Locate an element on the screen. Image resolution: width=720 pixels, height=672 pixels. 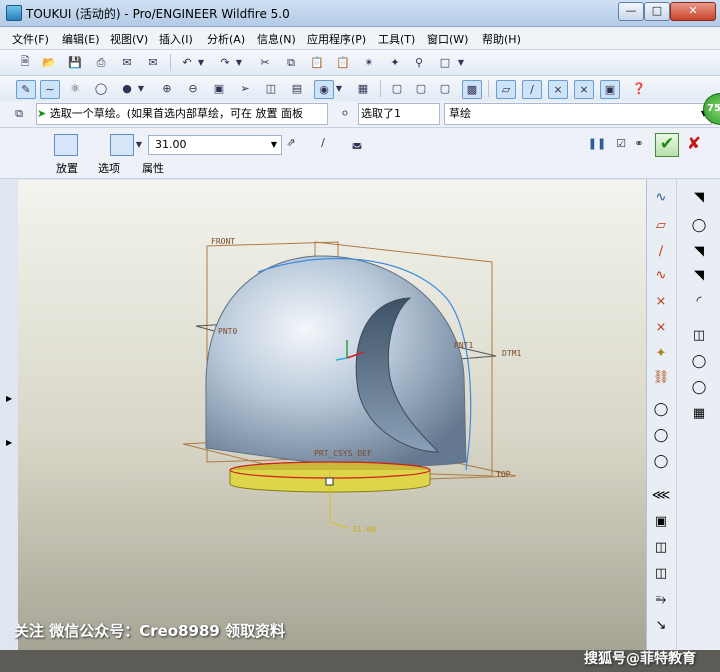
new-file-icon: 🗎 is located at coordinates (25, 62).